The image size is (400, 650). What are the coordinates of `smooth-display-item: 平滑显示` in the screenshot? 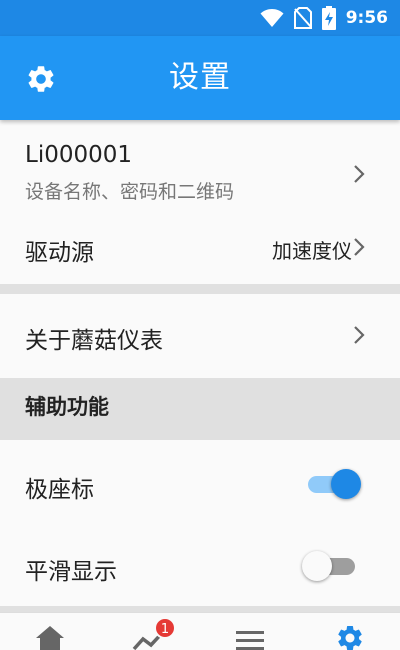 It's located at (200, 568).